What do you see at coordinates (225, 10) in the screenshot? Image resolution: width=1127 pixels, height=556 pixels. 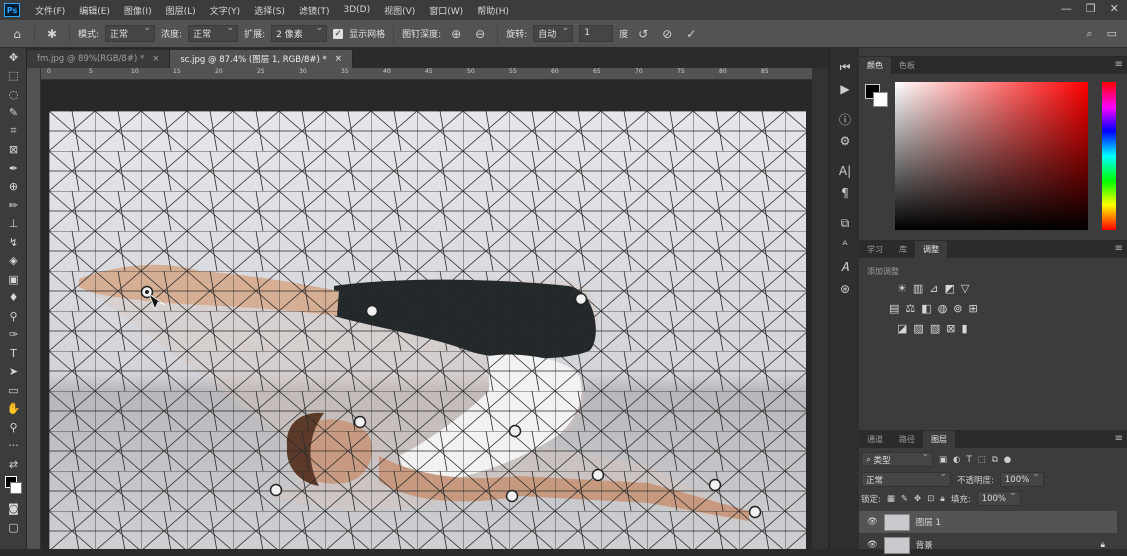 I see `menu-type: 文字(Y)` at bounding box center [225, 10].